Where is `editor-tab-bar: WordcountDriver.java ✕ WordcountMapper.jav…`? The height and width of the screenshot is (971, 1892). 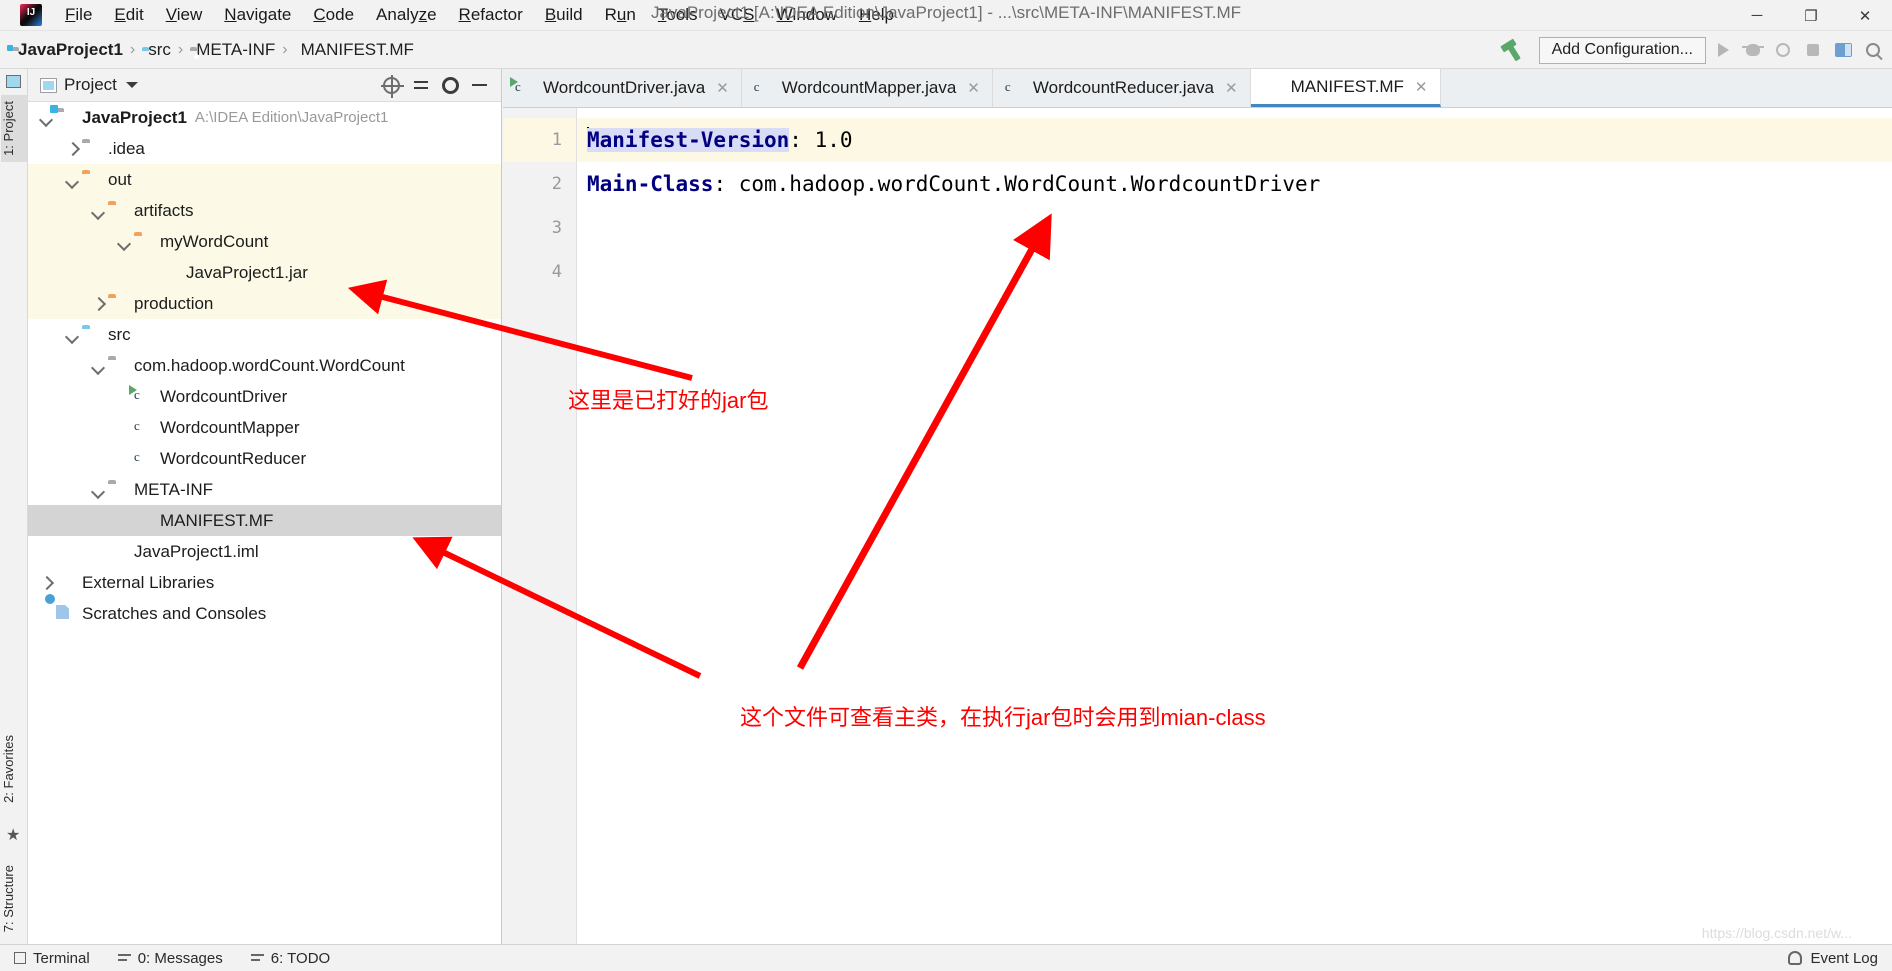 editor-tab-bar: WordcountDriver.java ✕ WordcountMapper.jav… is located at coordinates (1197, 88).